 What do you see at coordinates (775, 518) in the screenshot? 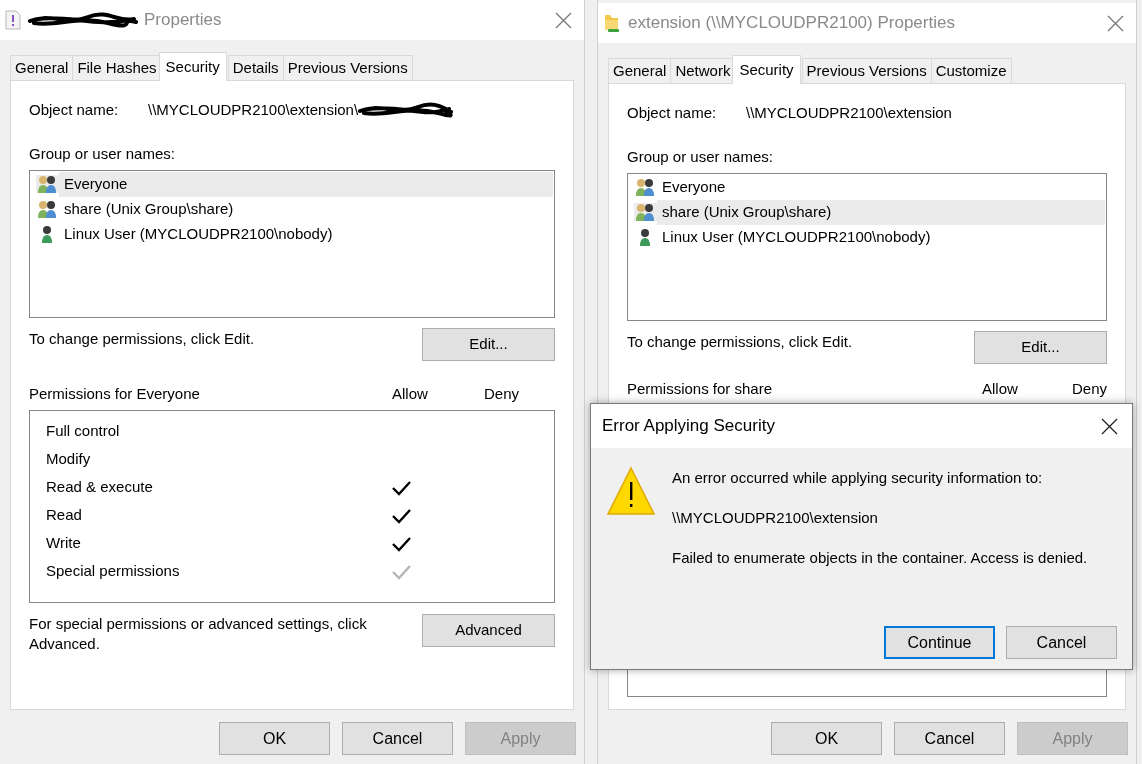
I see `message-text: \\MYCLOUDPR2100\extension` at bounding box center [775, 518].